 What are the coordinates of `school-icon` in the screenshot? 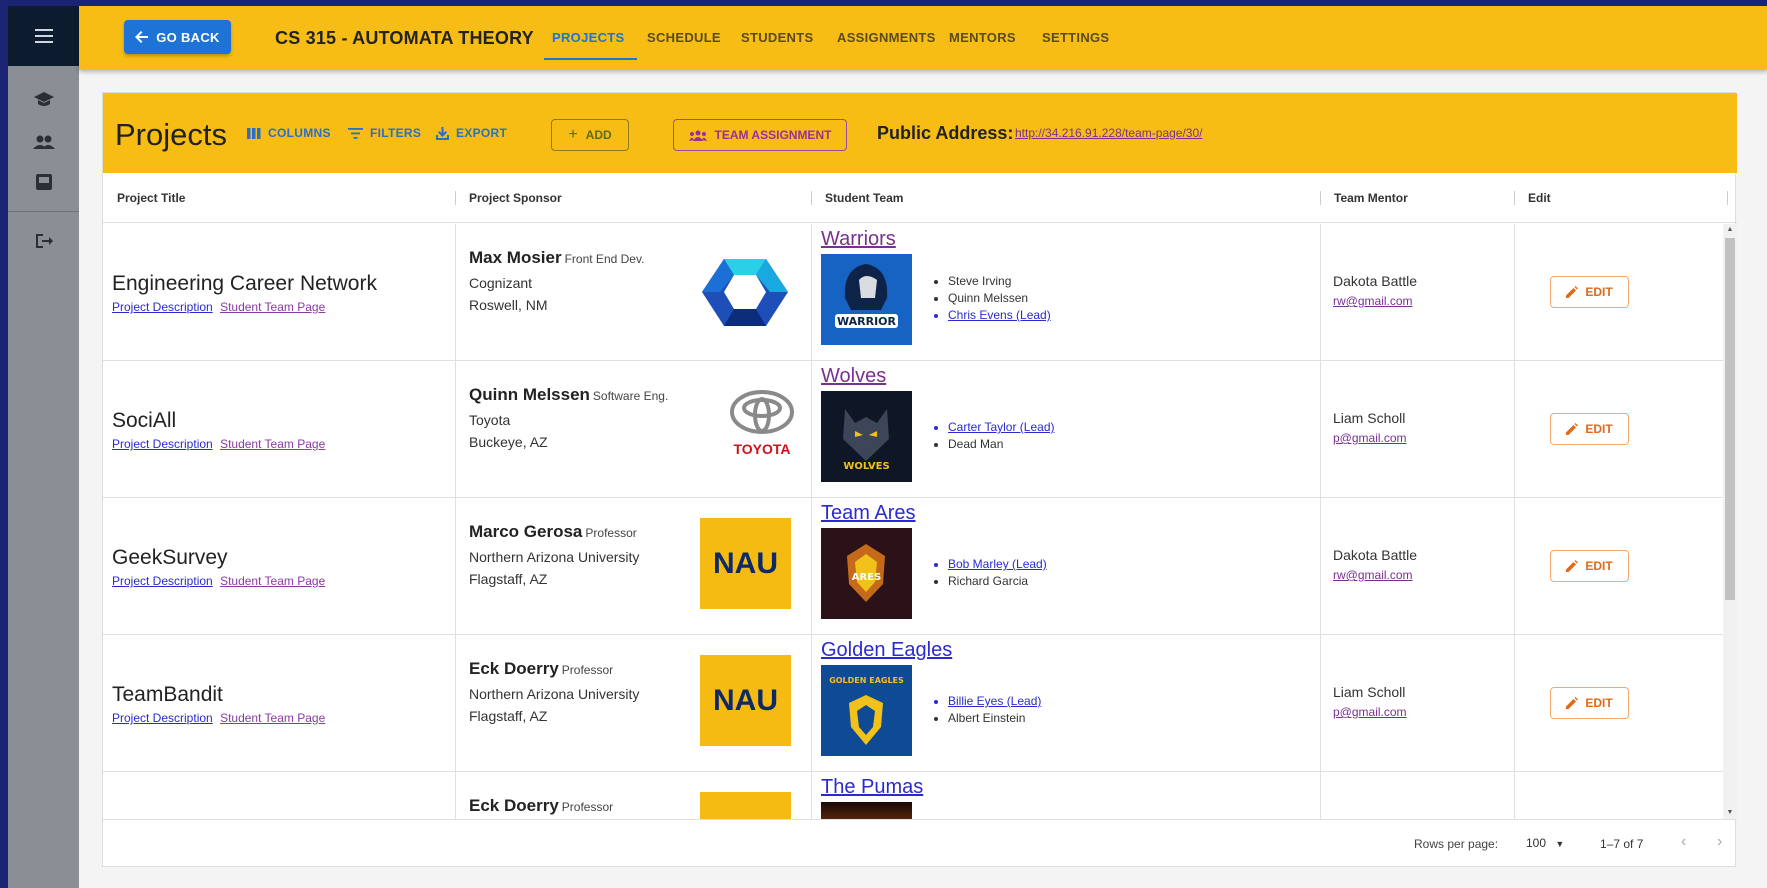 It's located at (43, 100).